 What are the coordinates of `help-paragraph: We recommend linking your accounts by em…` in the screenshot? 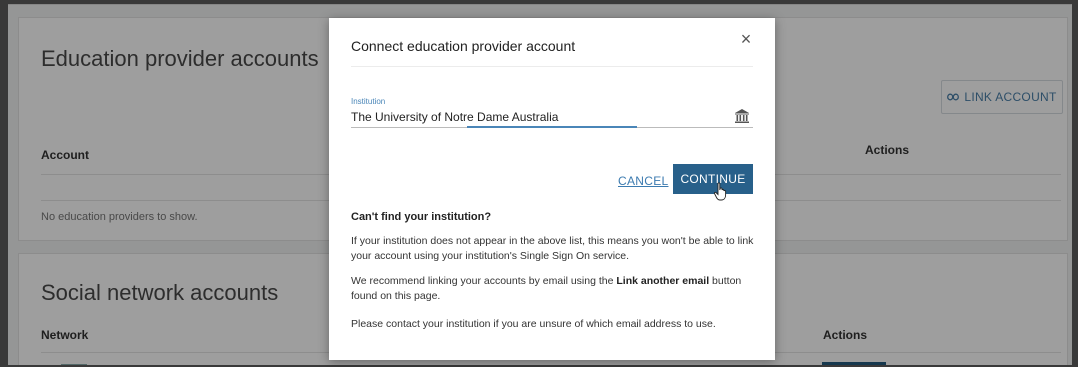 It's located at (556, 289).